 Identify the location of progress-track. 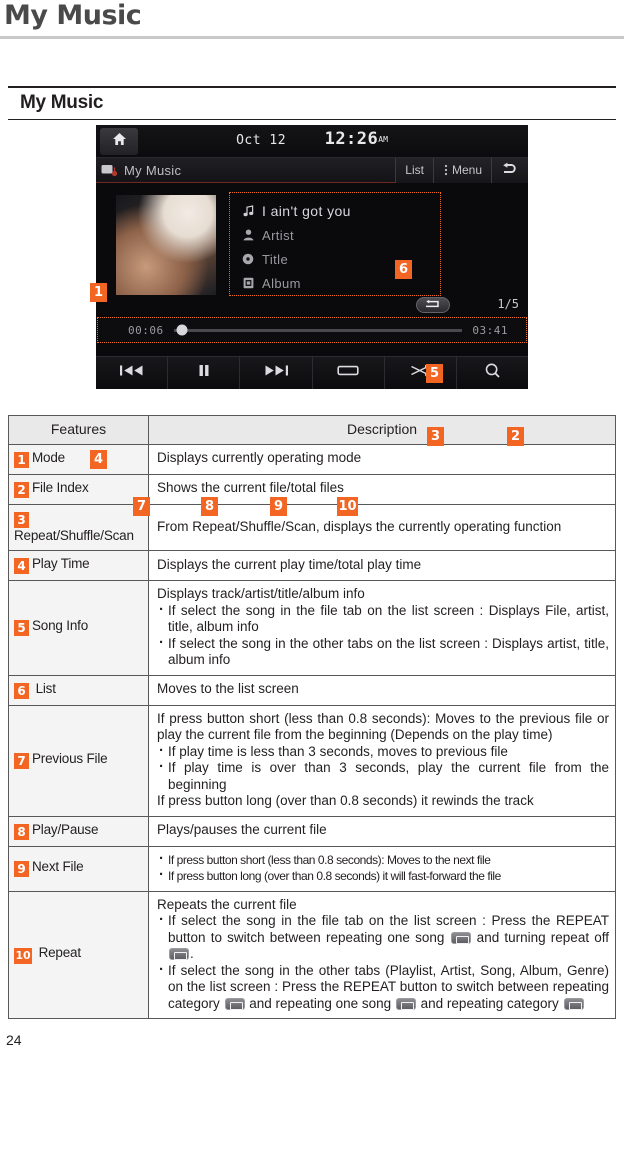
(318, 330).